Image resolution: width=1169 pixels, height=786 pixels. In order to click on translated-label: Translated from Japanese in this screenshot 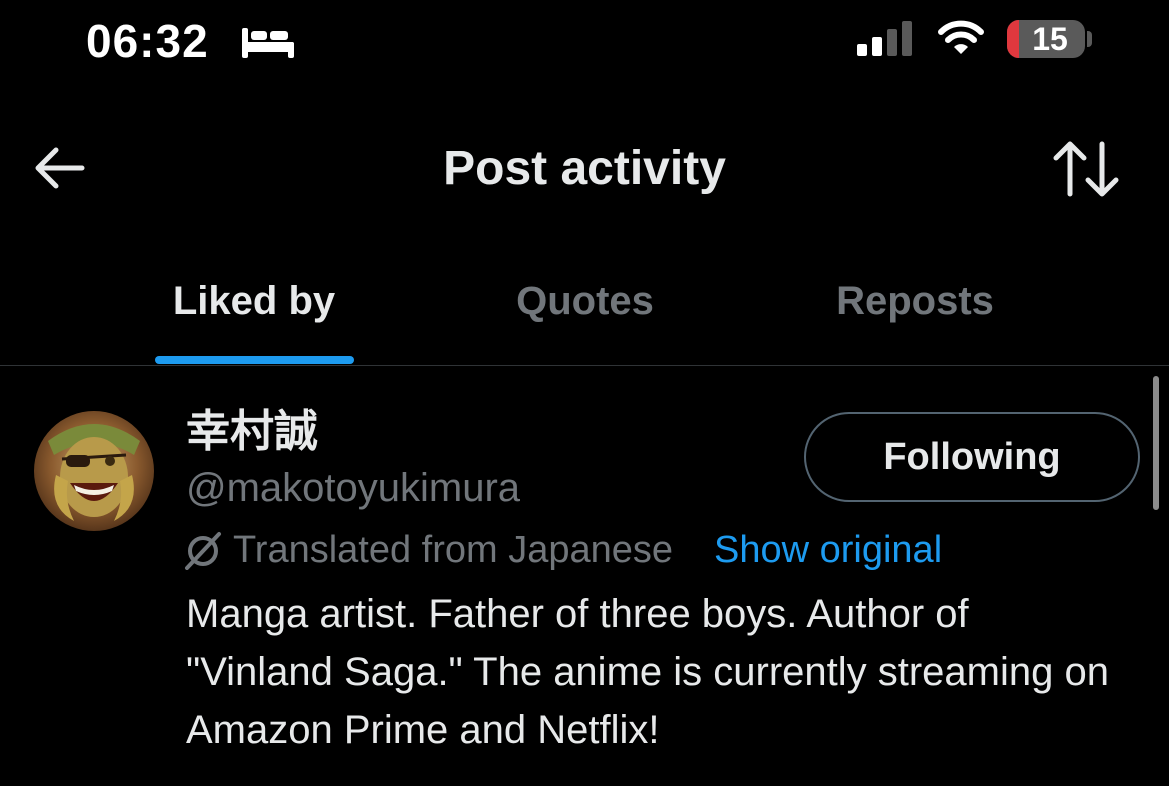, I will do `click(453, 550)`.